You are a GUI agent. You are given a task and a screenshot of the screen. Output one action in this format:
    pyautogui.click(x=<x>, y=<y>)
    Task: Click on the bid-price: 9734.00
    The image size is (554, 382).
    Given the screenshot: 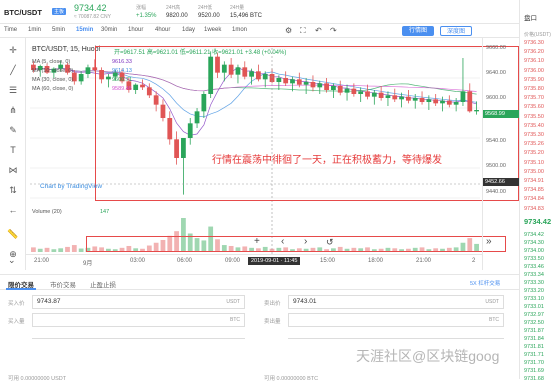 What is the action you would take?
    pyautogui.click(x=534, y=251)
    